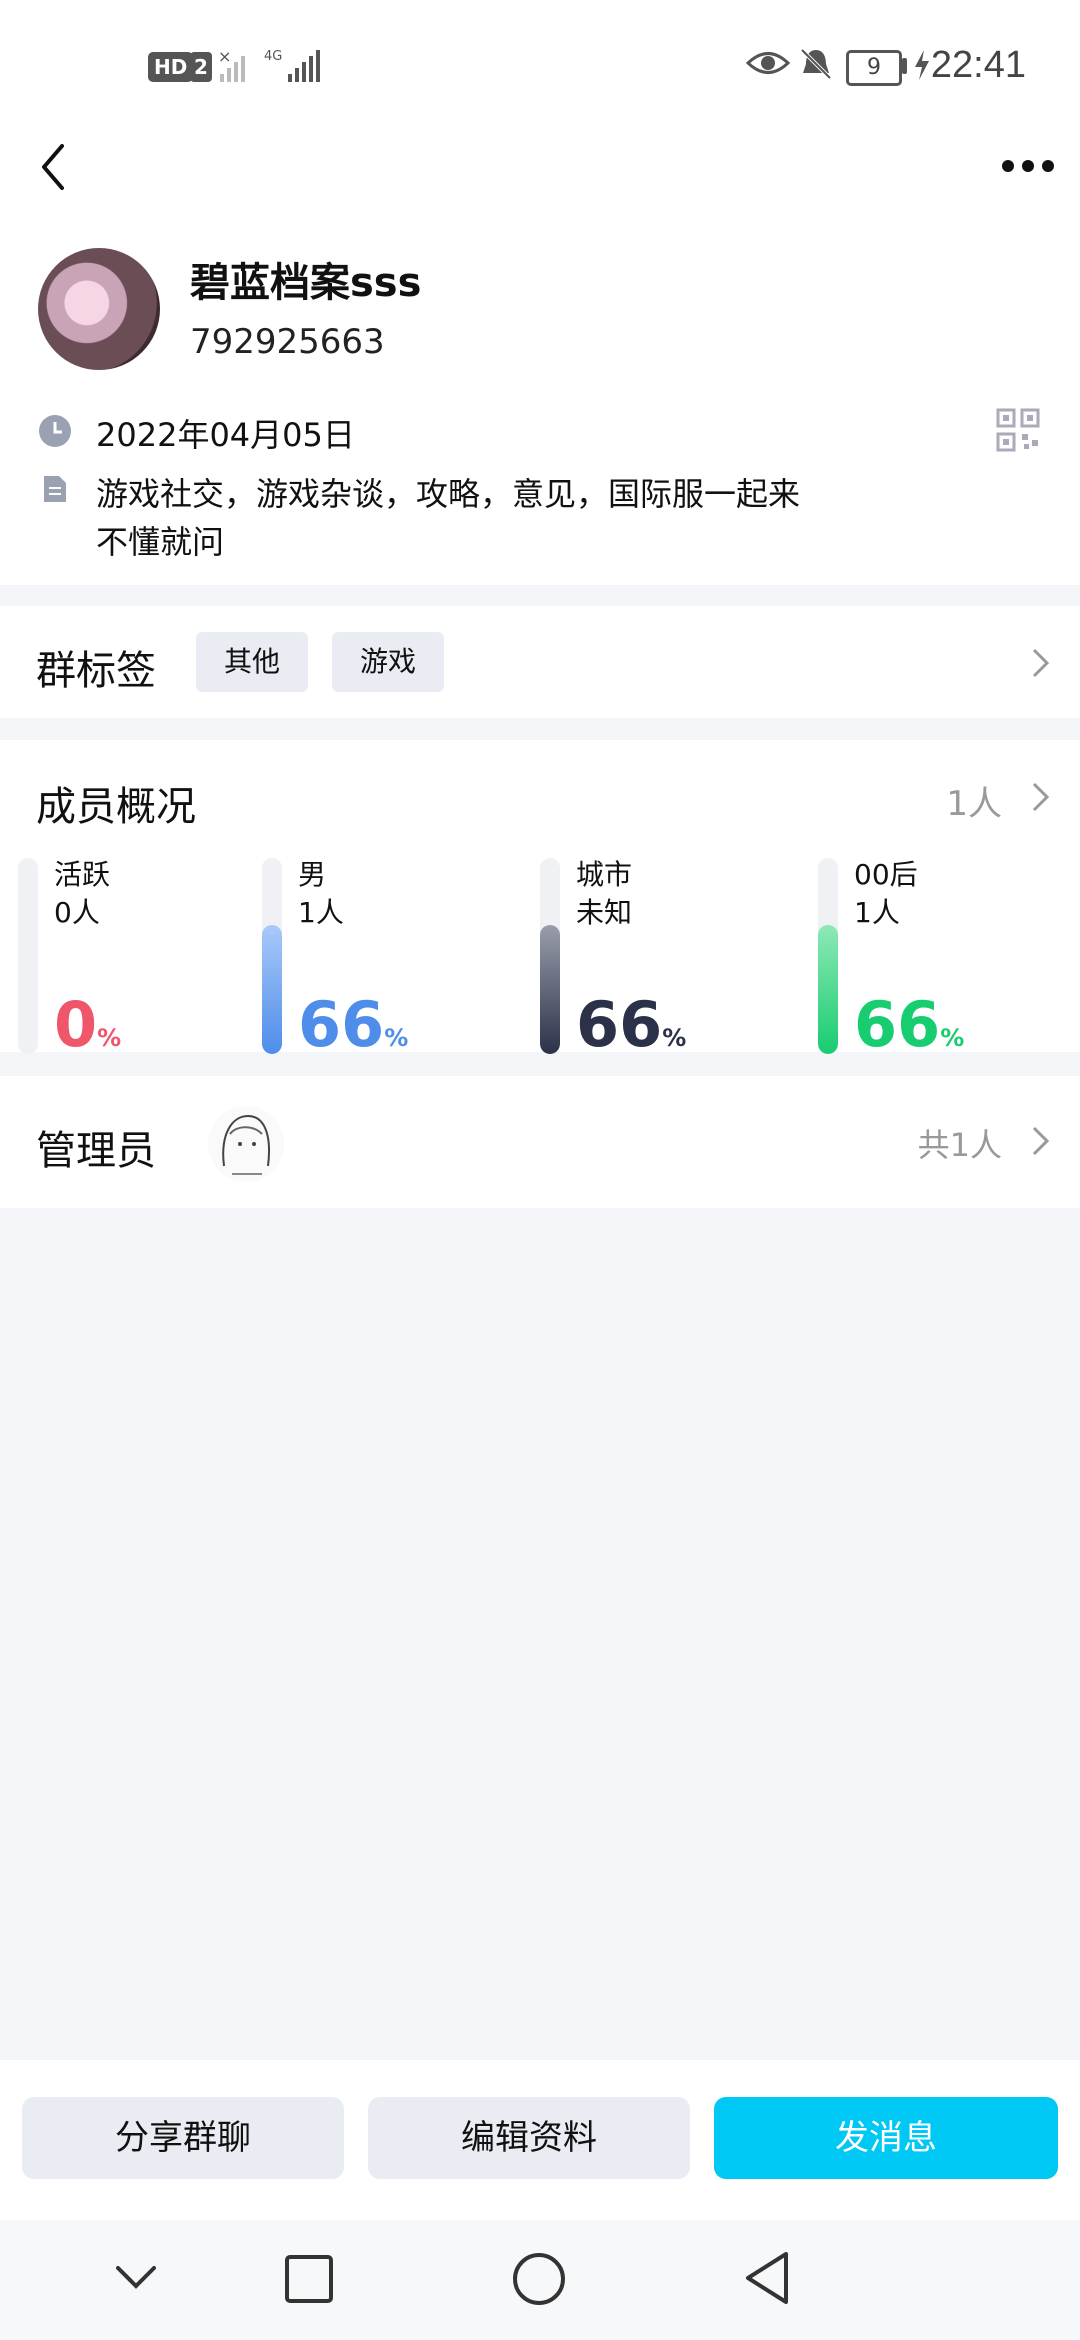  Describe the element at coordinates (136, 2277) in the screenshot. I see `chevron-down-icon` at that location.